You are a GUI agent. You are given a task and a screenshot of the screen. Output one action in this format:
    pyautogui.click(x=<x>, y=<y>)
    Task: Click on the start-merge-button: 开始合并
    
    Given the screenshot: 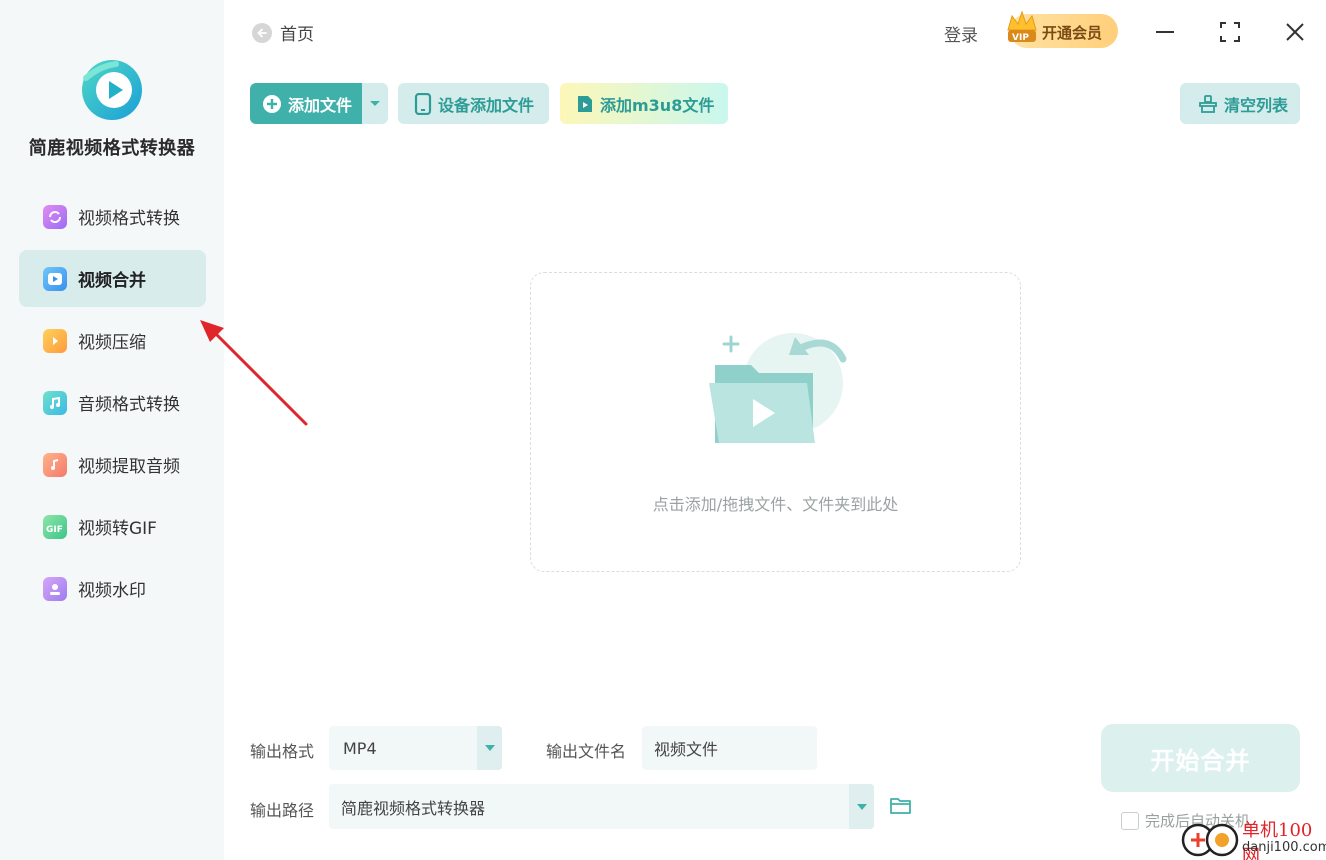 What is the action you would take?
    pyautogui.click(x=1200, y=758)
    